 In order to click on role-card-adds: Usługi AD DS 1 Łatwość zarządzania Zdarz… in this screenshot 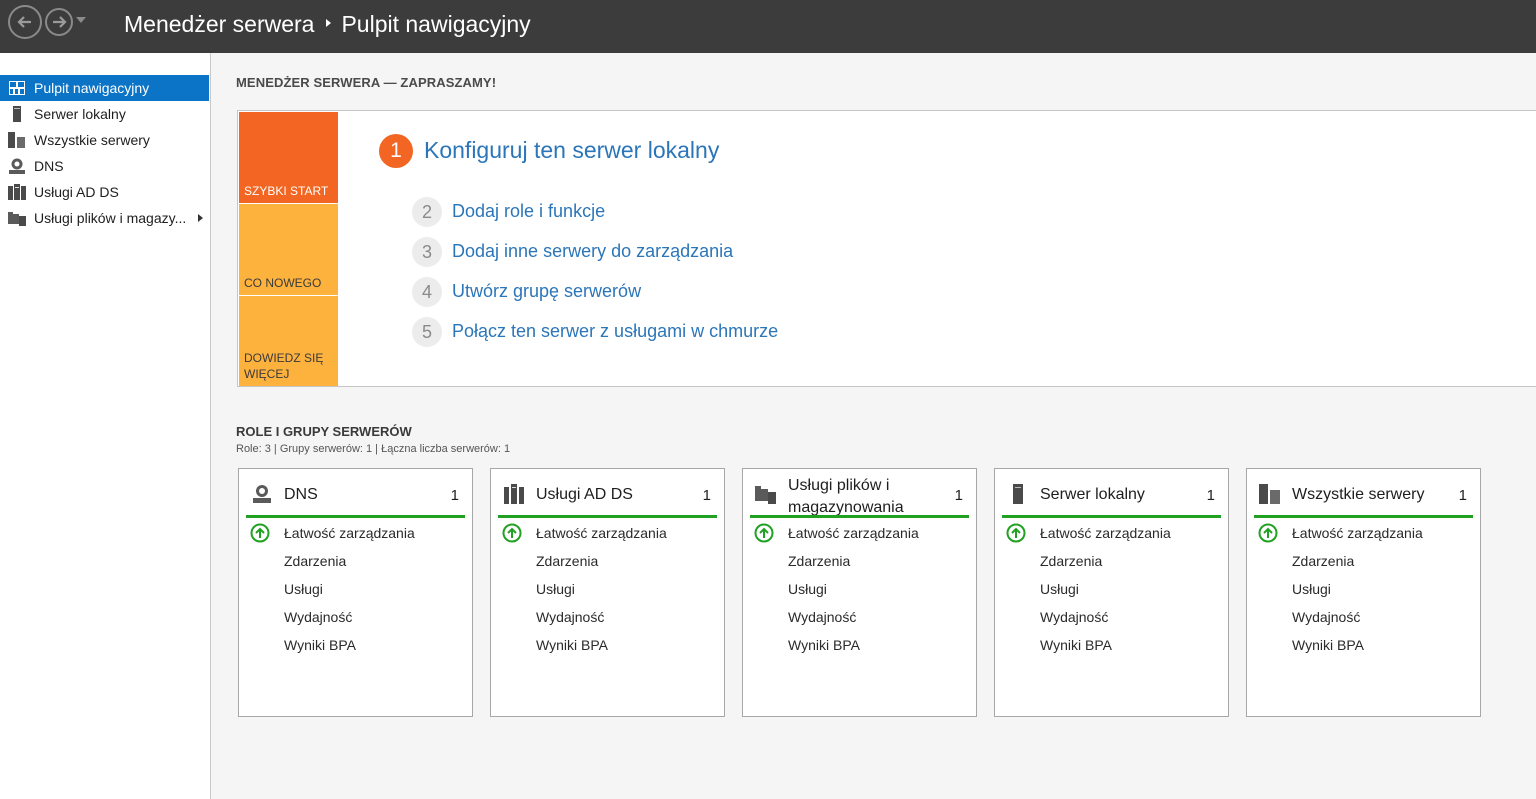, I will do `click(607, 592)`.